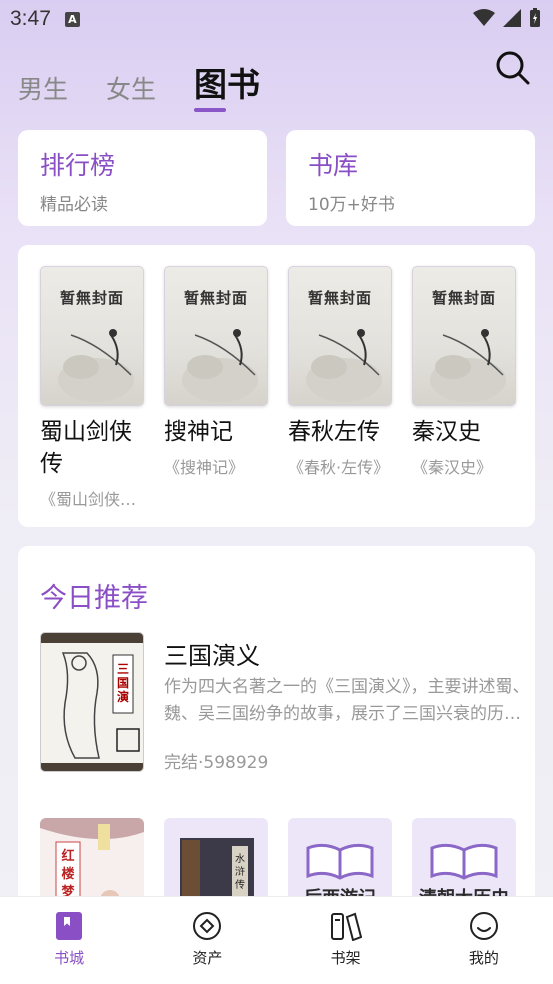 This screenshot has width=553, height=984. I want to click on ranking-subtitle: 精品必读, so click(74, 205).